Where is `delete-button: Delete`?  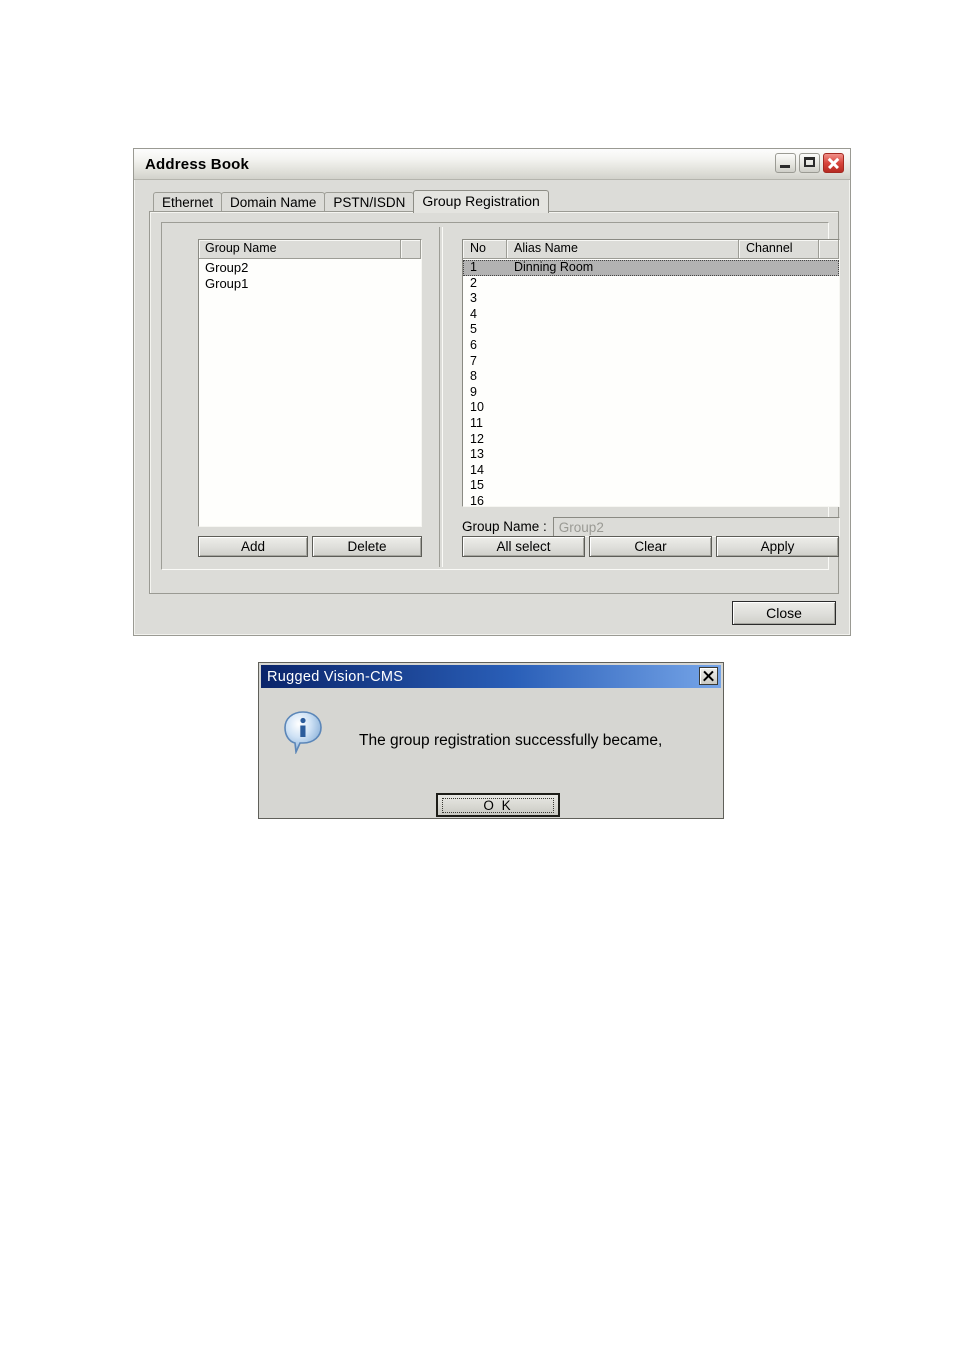
delete-button: Delete is located at coordinates (367, 546).